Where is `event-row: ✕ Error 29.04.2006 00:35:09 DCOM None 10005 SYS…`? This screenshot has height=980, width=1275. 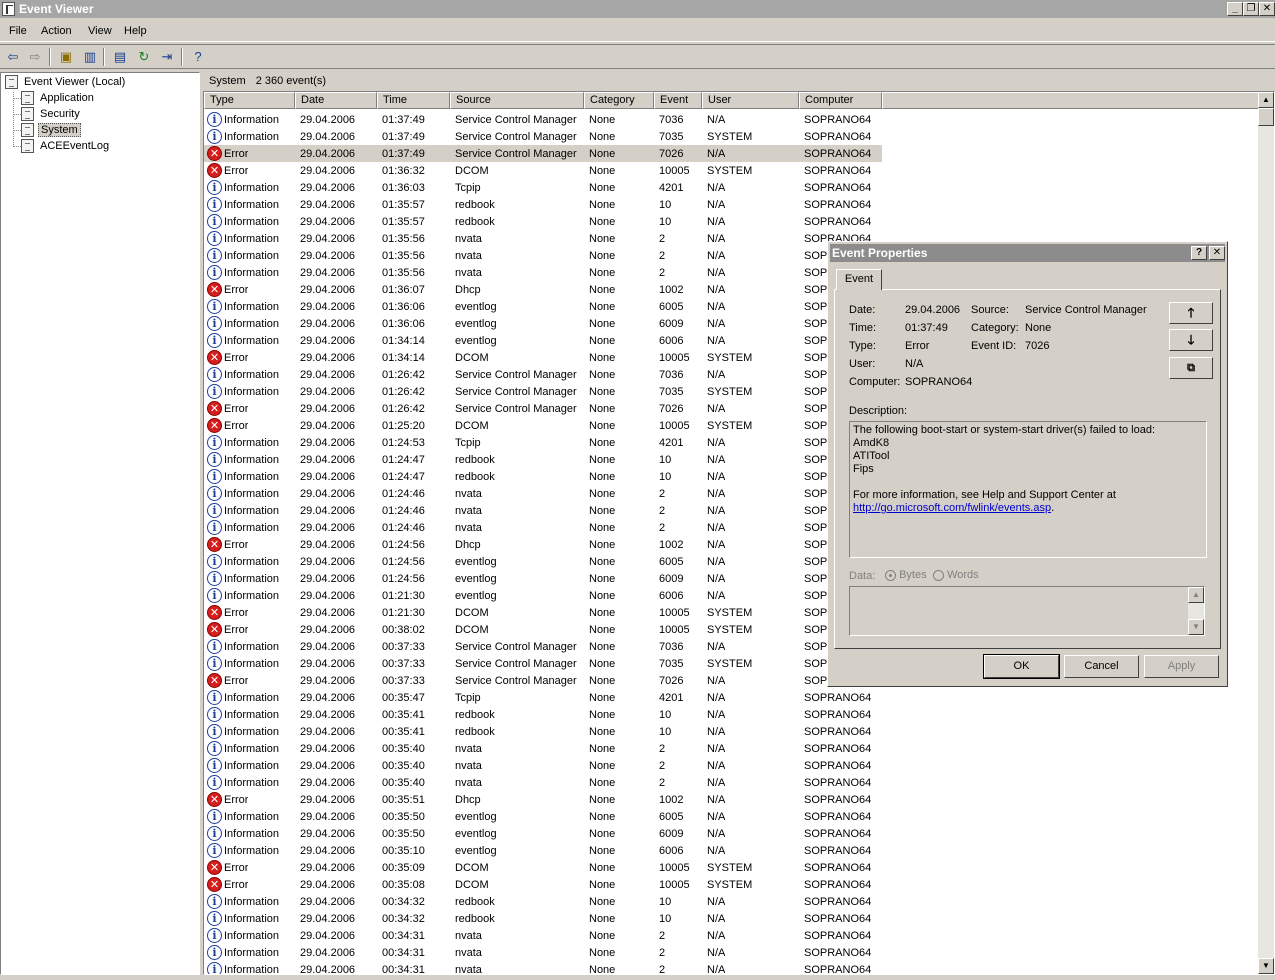 event-row: ✕ Error 29.04.2006 00:35:09 DCOM None 10005 SYS… is located at coordinates (543, 867).